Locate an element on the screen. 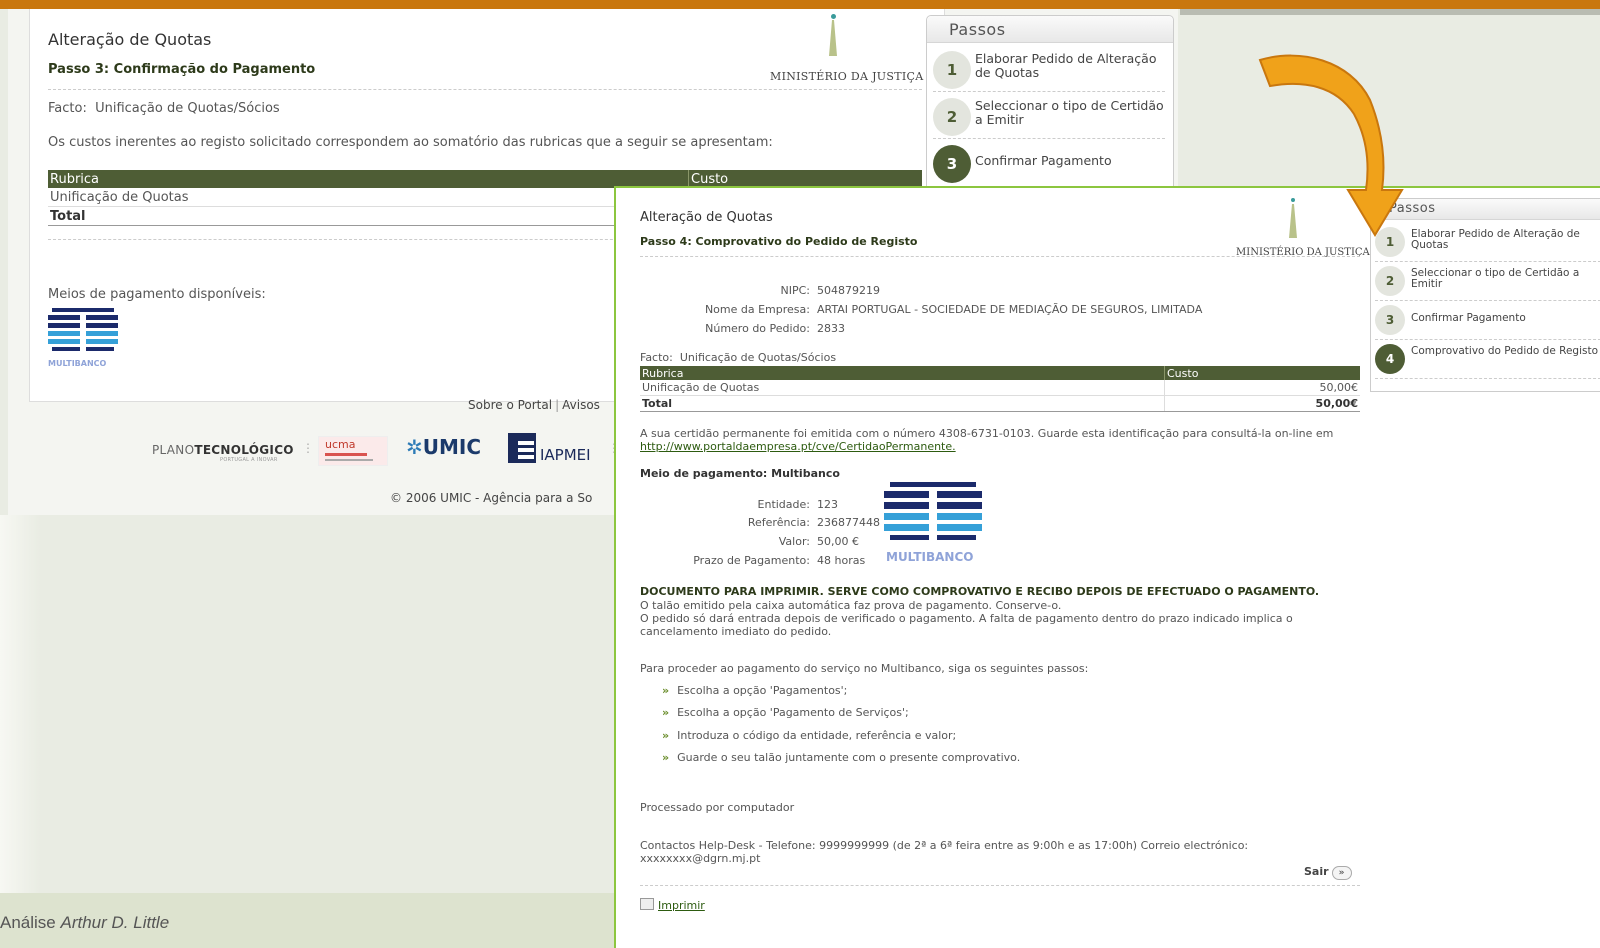 Image resolution: width=1600 pixels, height=948 pixels. company-label: Nome da Empresa: is located at coordinates (757, 309).